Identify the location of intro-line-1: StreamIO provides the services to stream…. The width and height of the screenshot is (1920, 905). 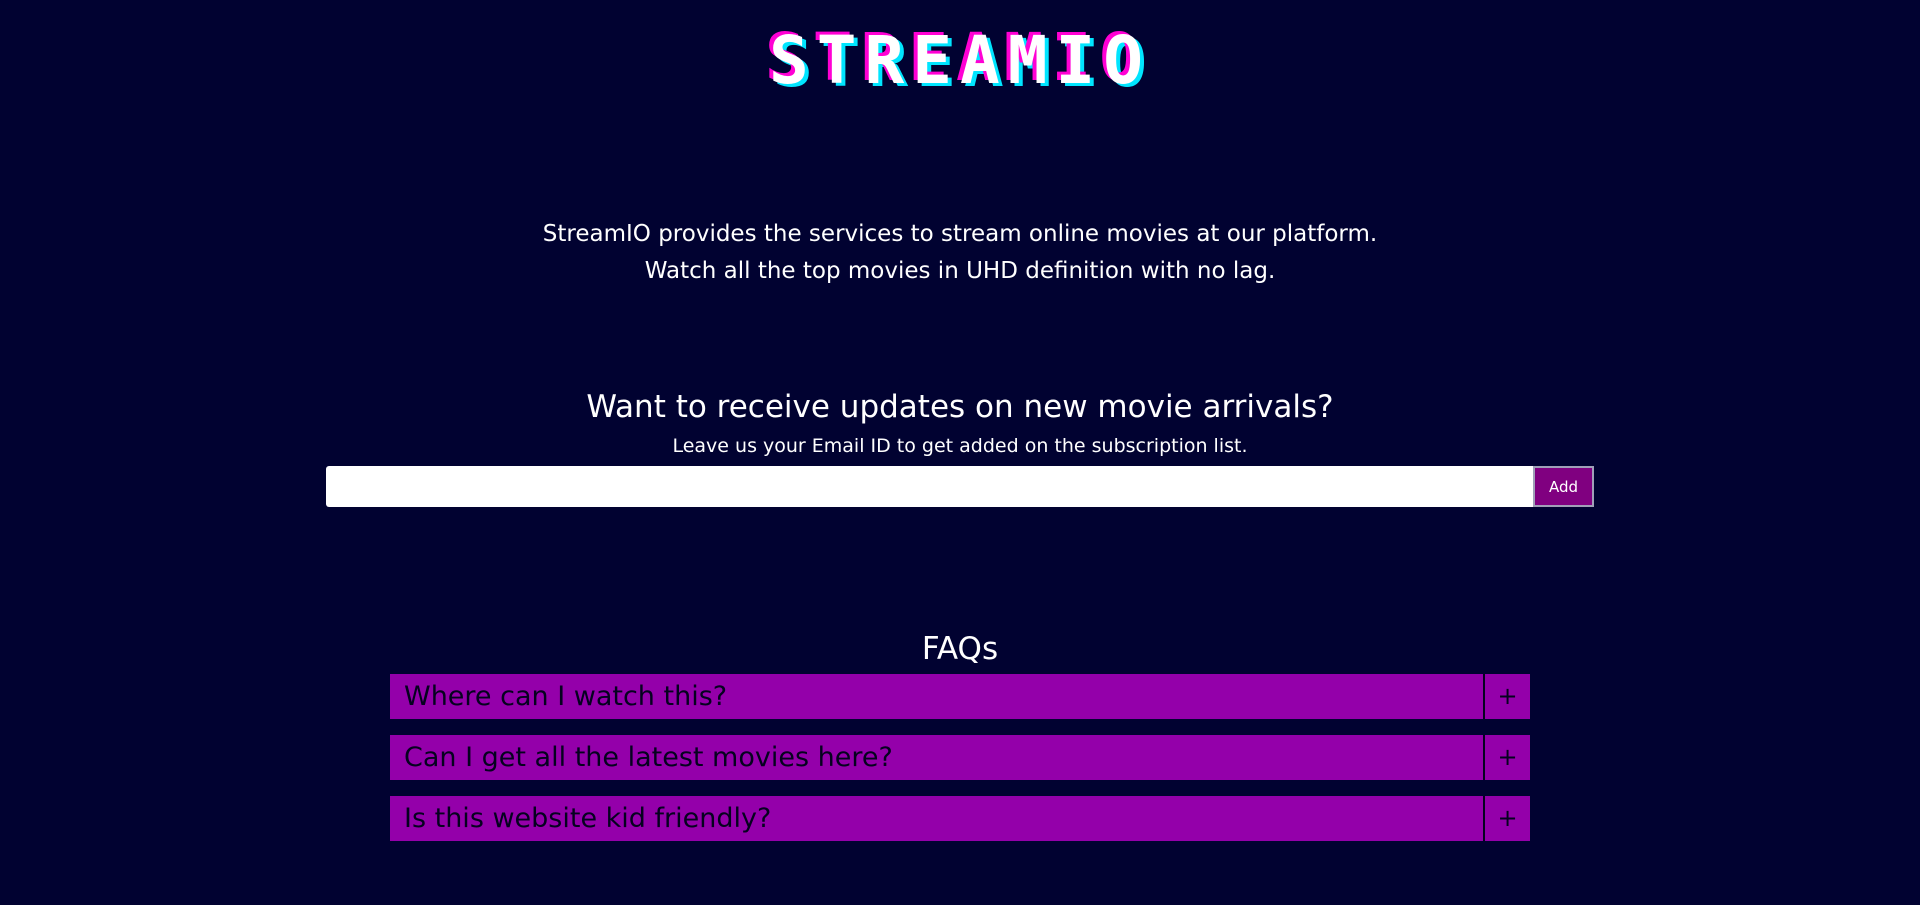
(960, 234).